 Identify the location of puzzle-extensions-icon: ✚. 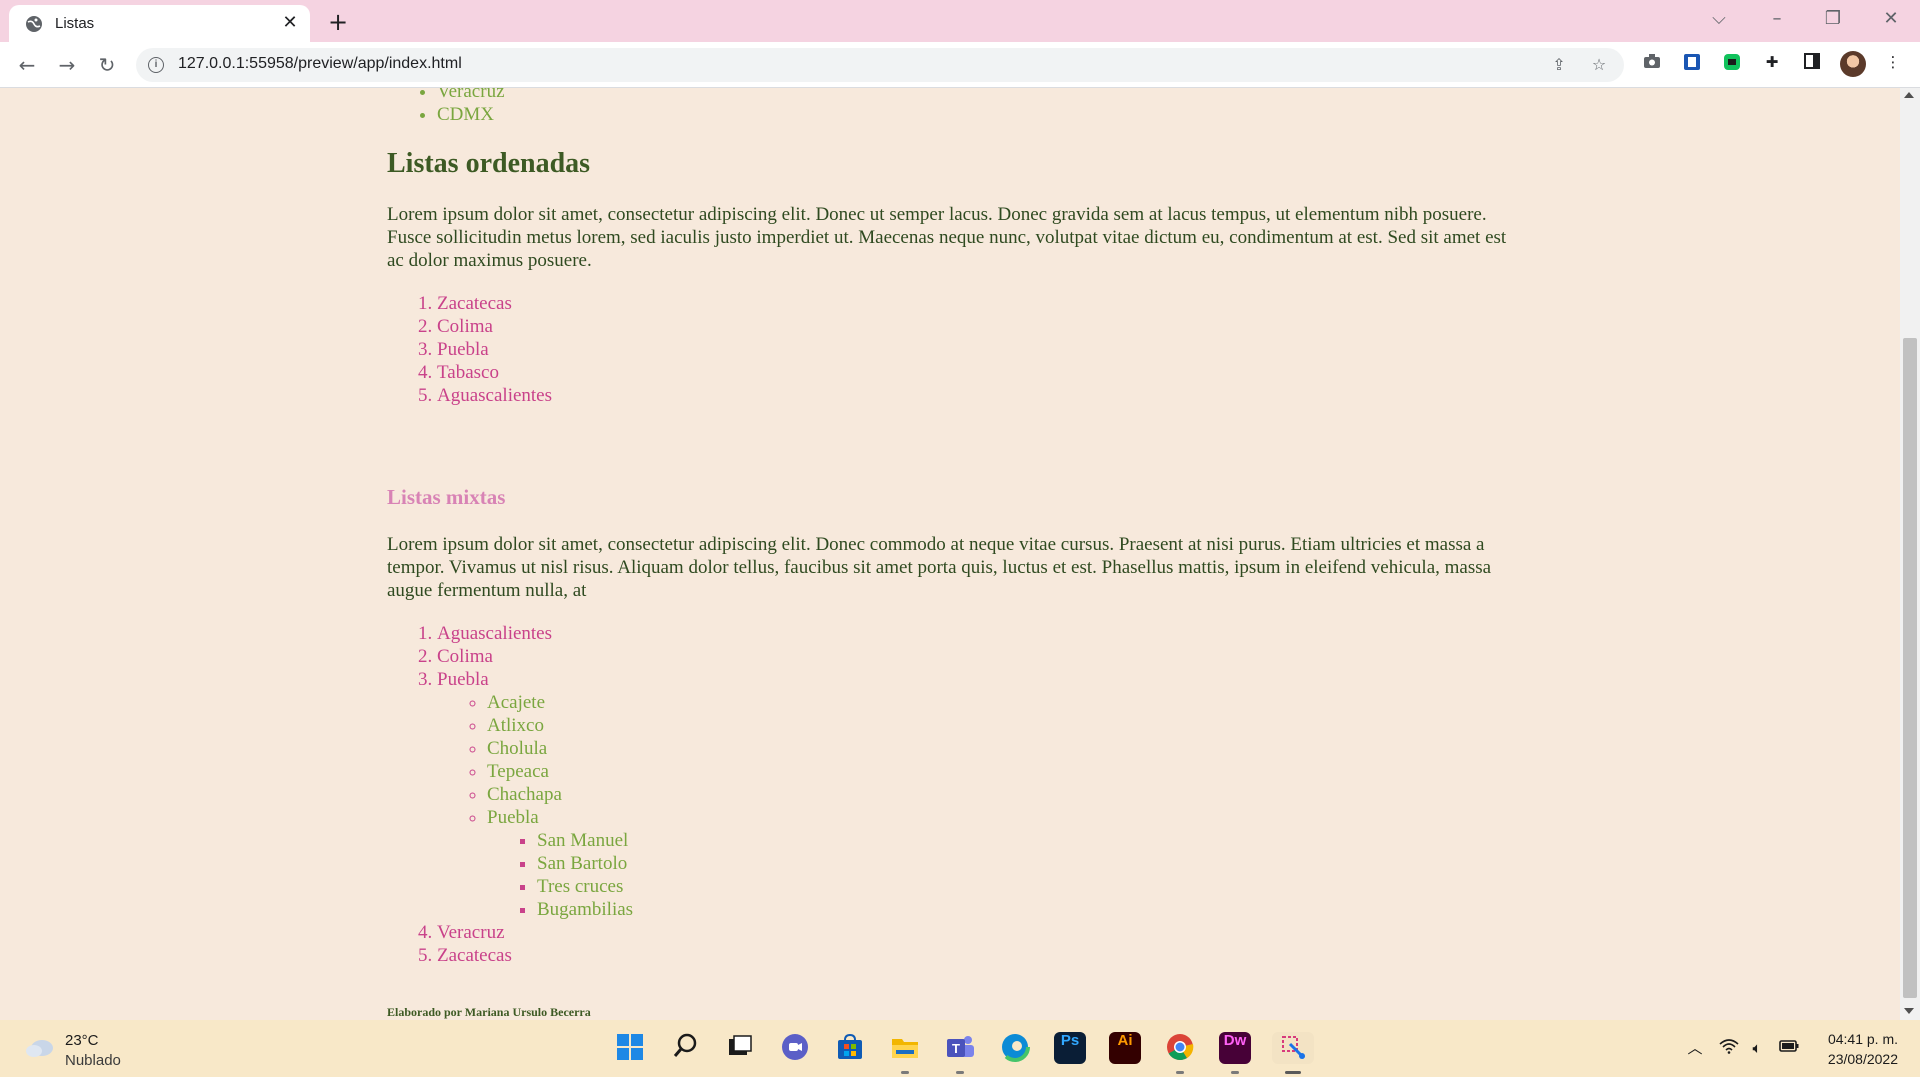
(1772, 64).